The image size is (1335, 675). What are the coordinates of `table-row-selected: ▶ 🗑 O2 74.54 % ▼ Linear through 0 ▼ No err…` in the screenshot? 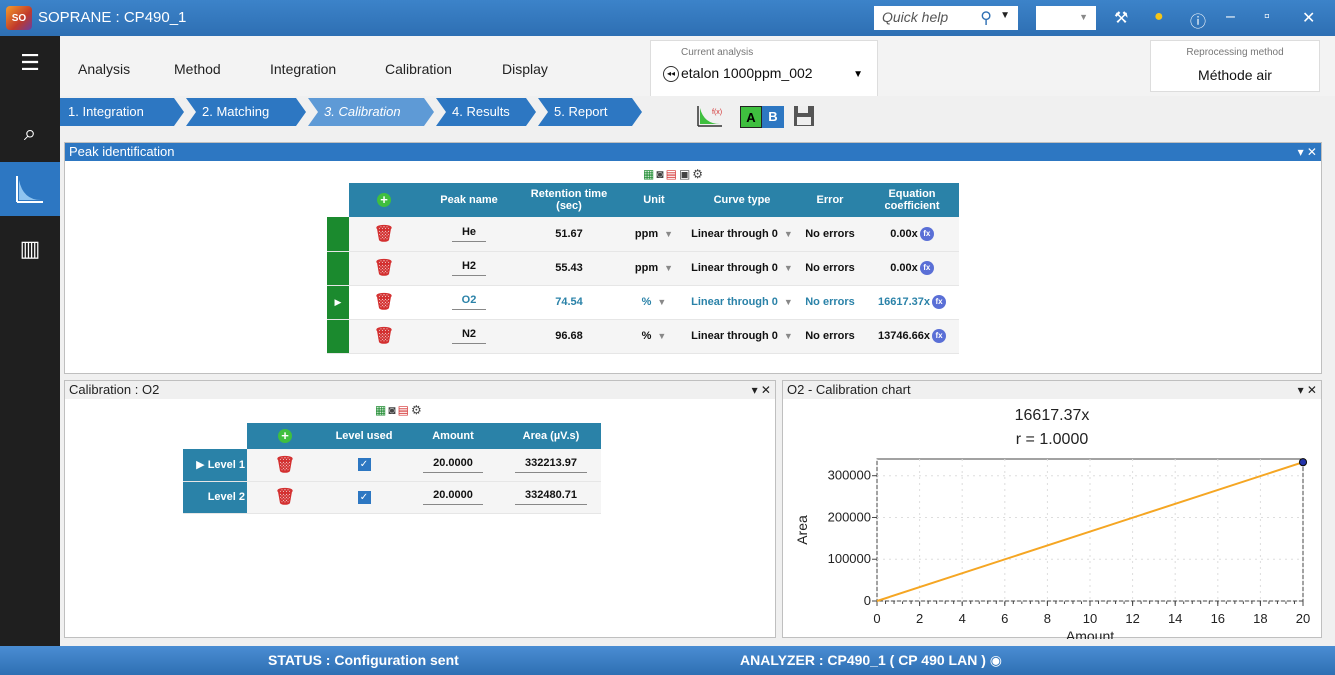 It's located at (643, 302).